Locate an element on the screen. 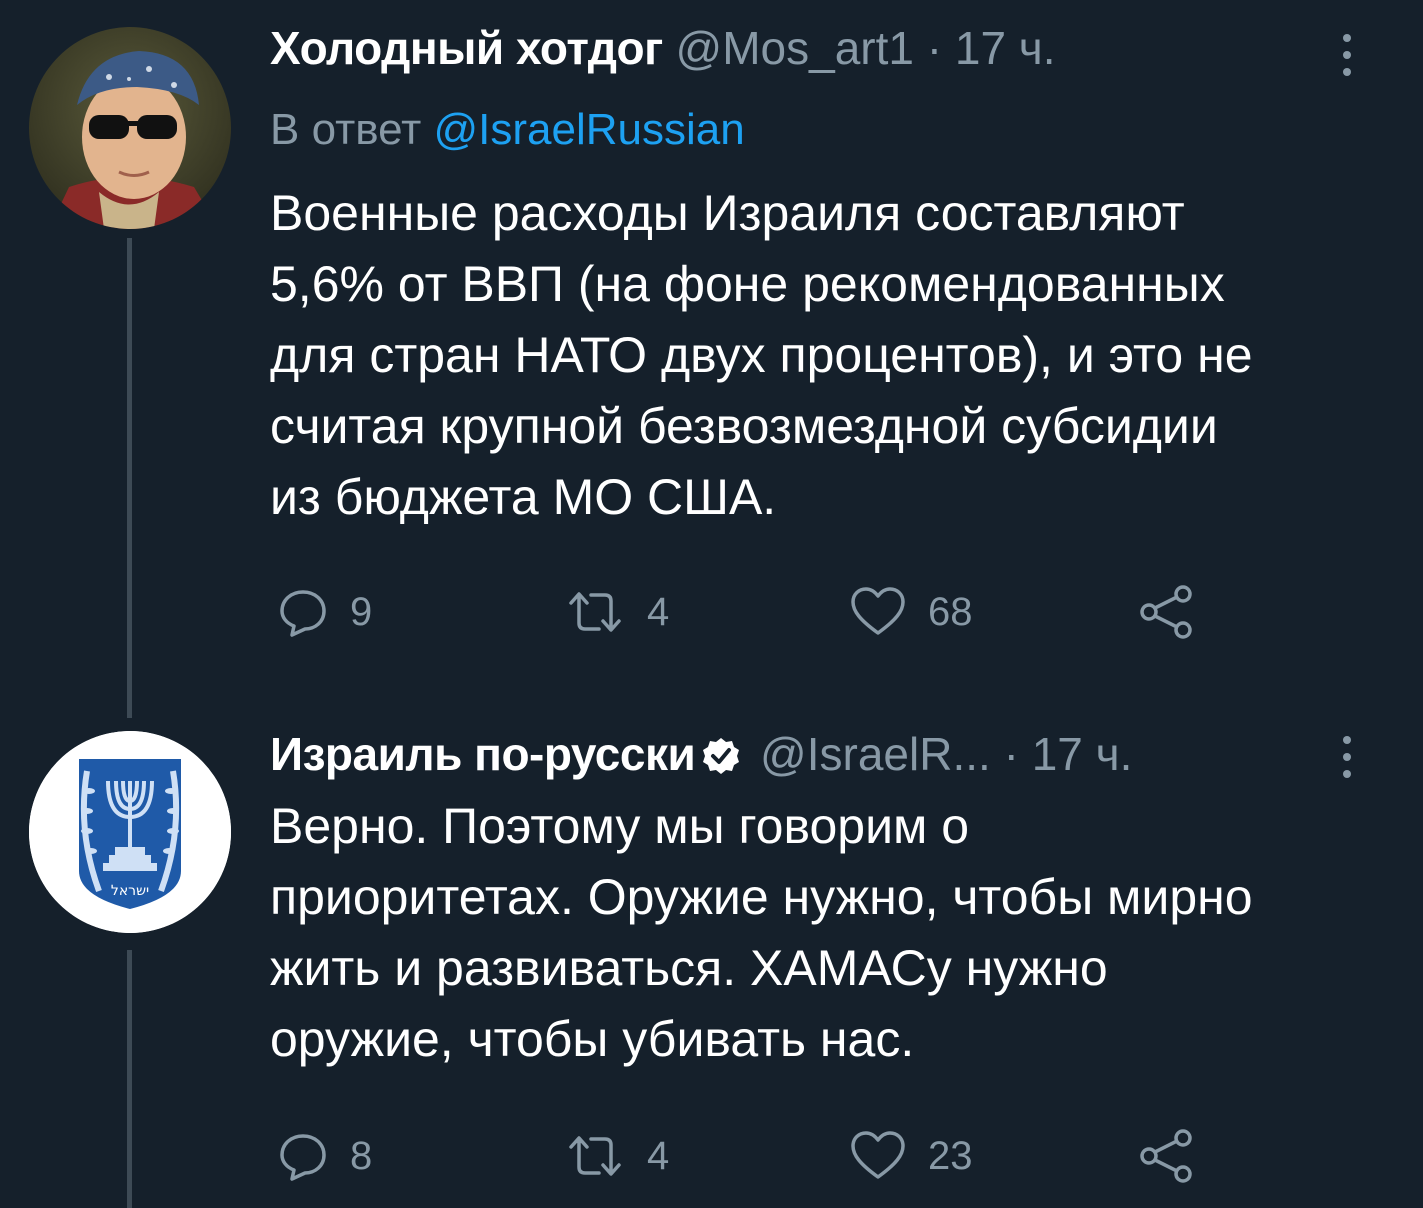 This screenshot has width=1423, height=1208. tweet-header: Израиль по-русски @IsraelR... · 17 ч. is located at coordinates (701, 757).